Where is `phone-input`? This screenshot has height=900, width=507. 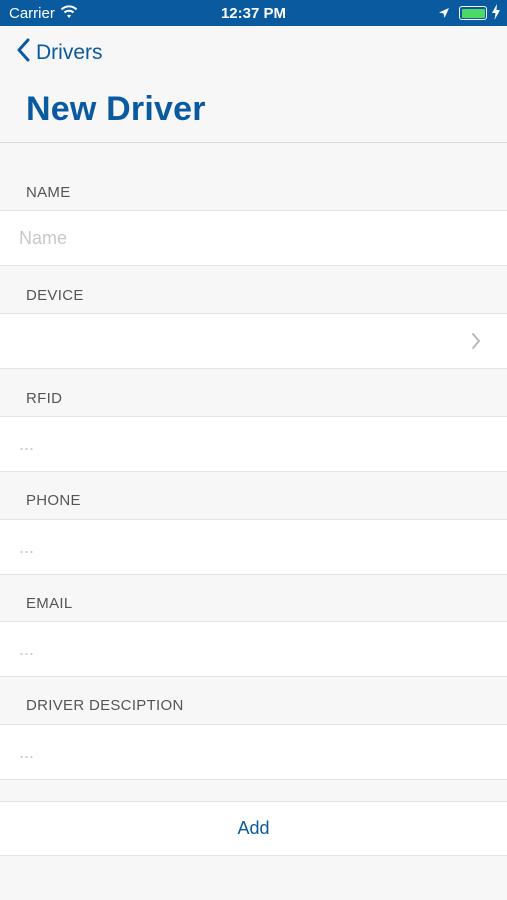
phone-input is located at coordinates (254, 547).